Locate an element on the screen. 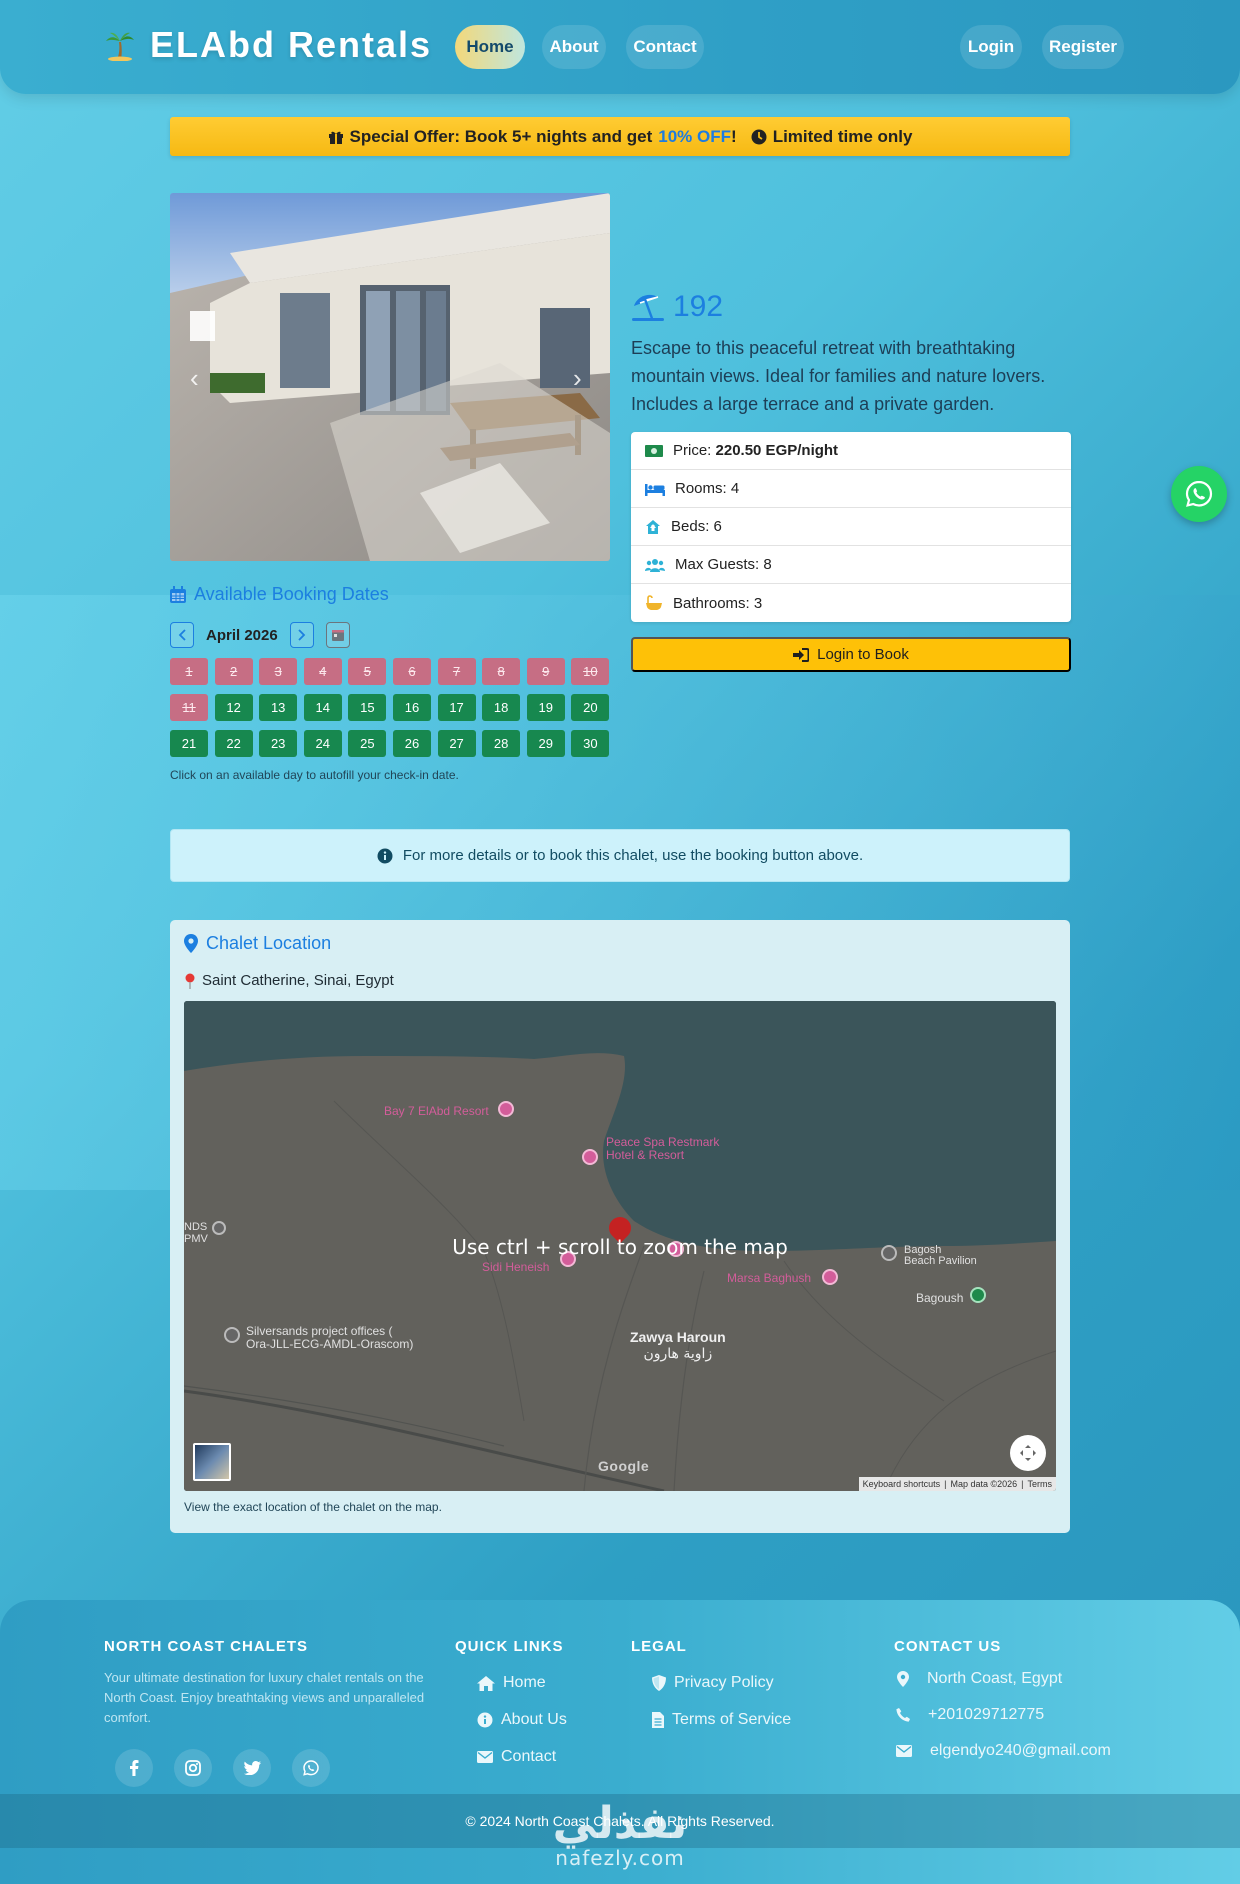 The image size is (1240, 1884). calendar-prev-month-button is located at coordinates (182, 635).